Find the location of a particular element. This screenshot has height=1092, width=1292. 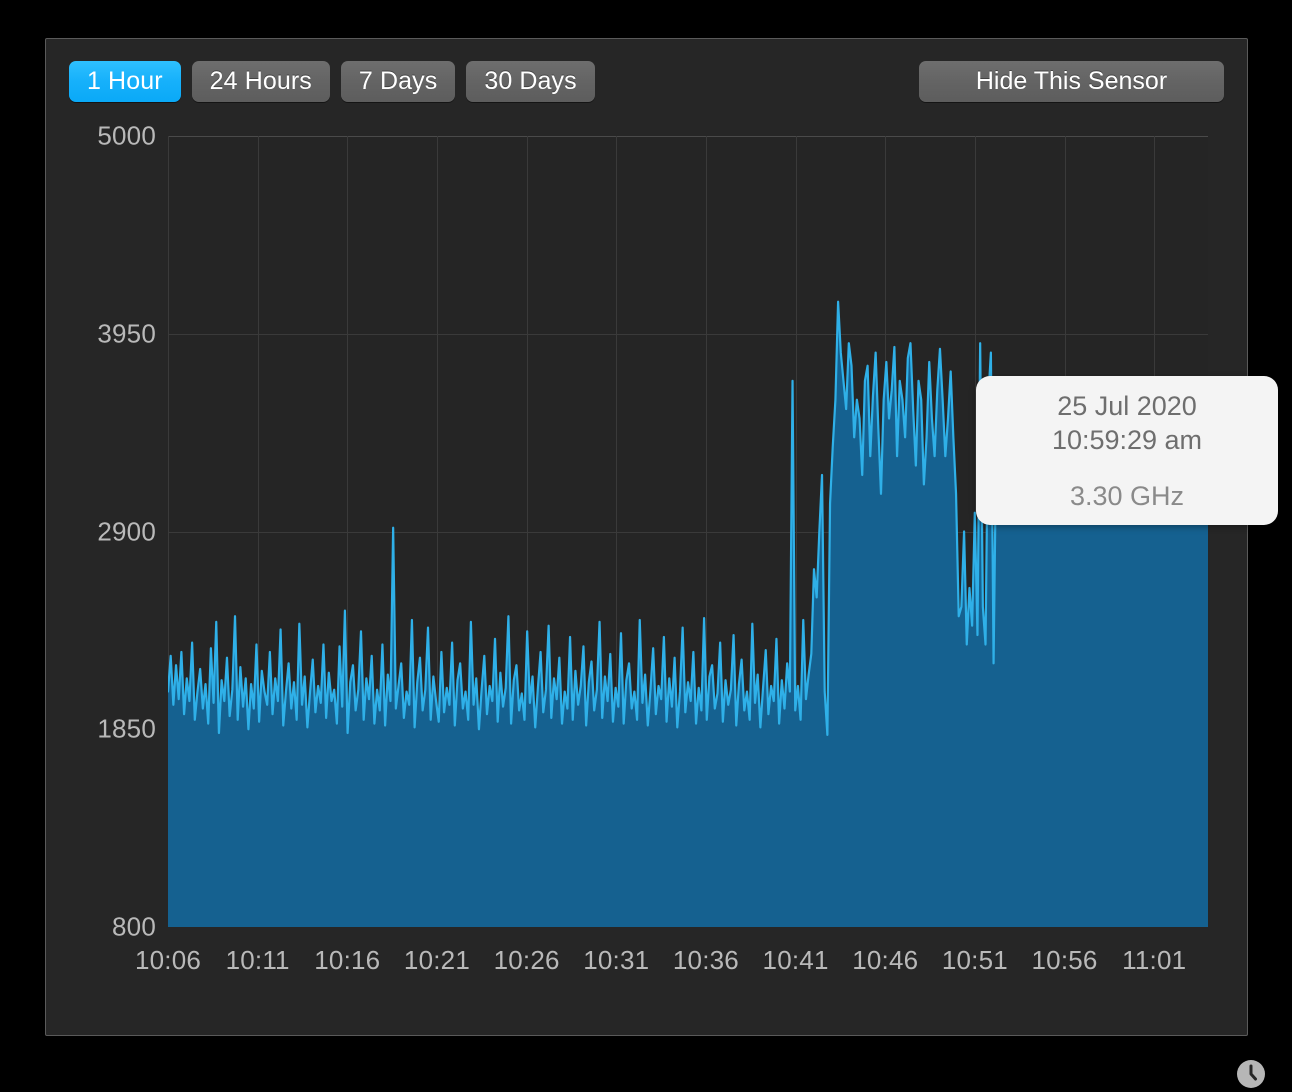

y-axis-tick: 800 is located at coordinates (134, 926).